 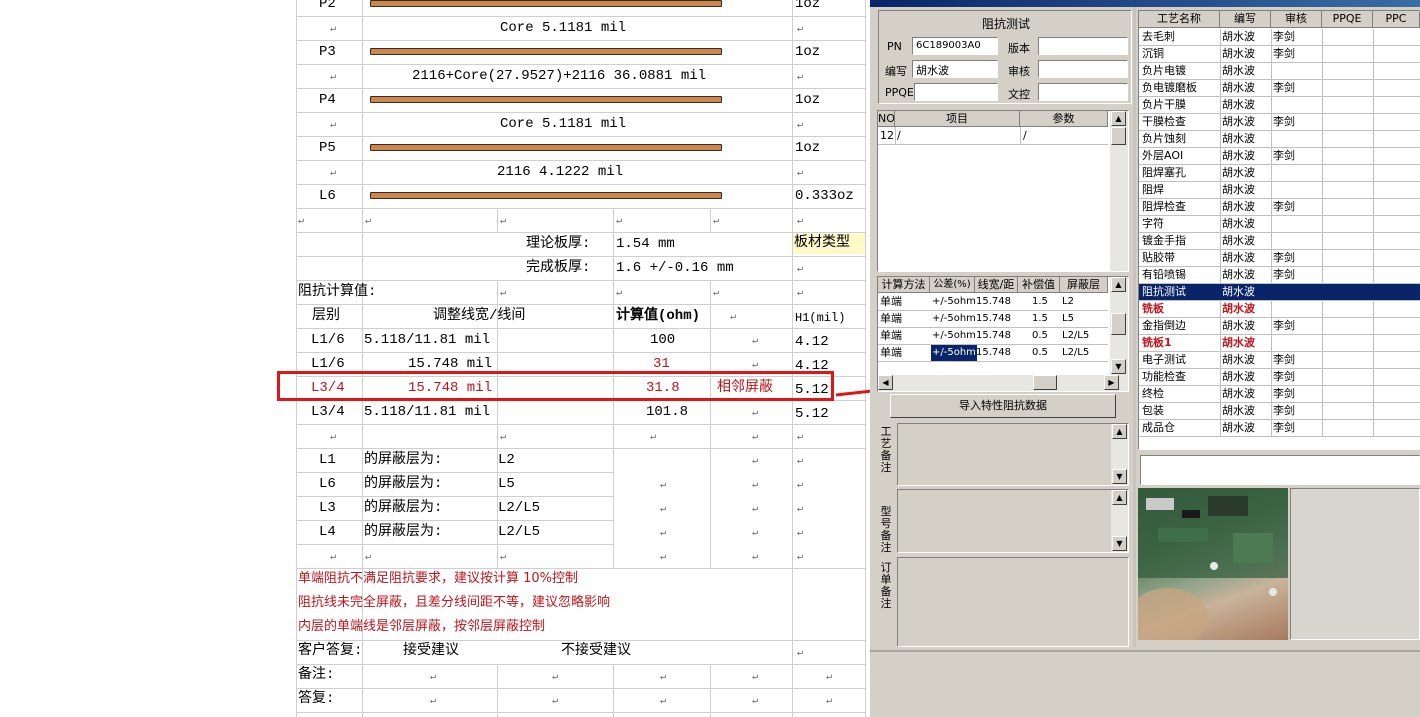 What do you see at coordinates (1284, 121) in the screenshot?
I see `process-review: 李剑` at bounding box center [1284, 121].